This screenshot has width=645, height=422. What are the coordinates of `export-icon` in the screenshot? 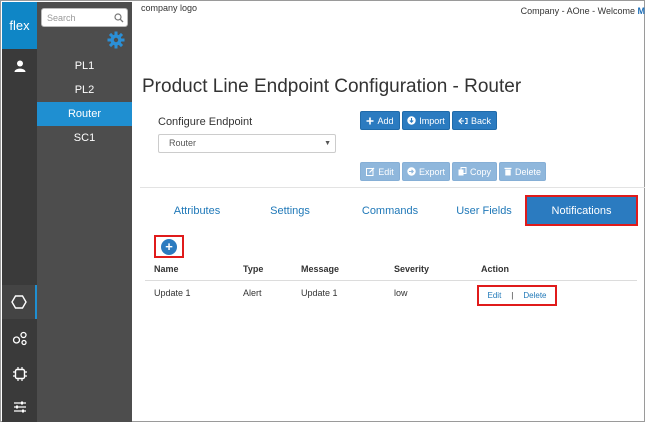 It's located at (411, 171).